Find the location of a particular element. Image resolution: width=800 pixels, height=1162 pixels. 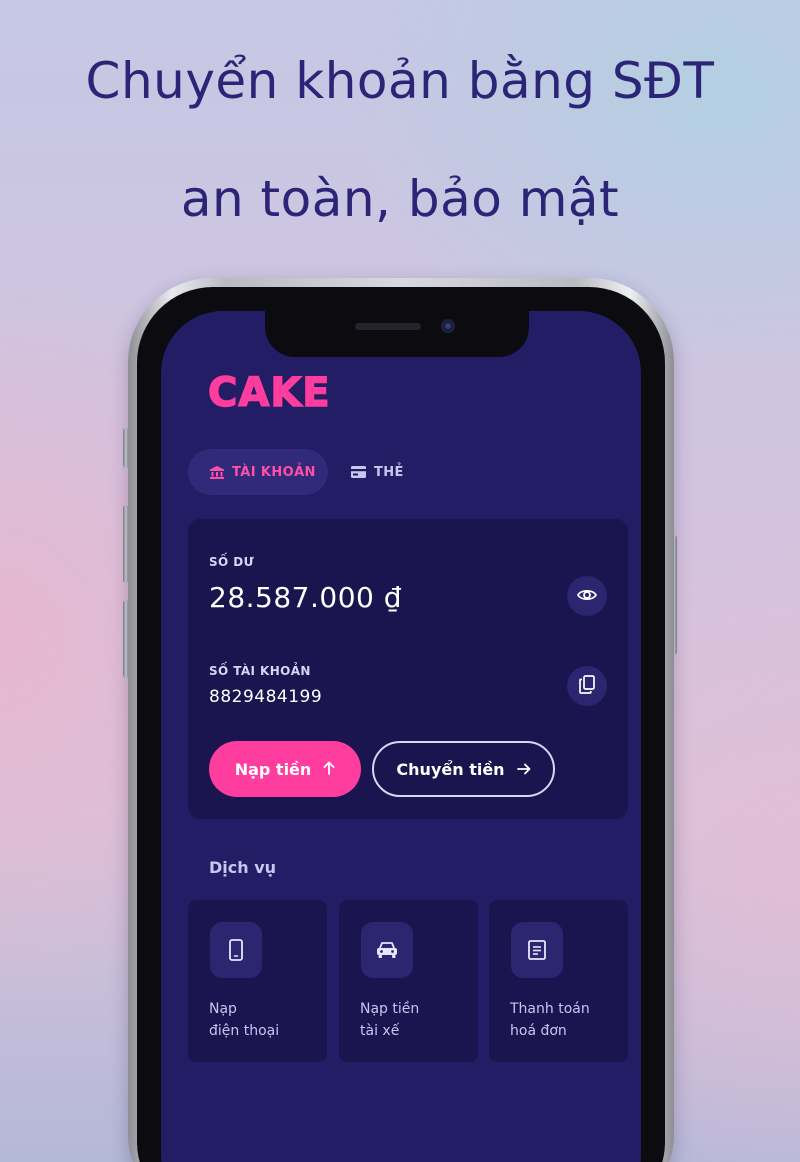

service-driver-topup: Nạp tiền tài xế is located at coordinates (408, 981).